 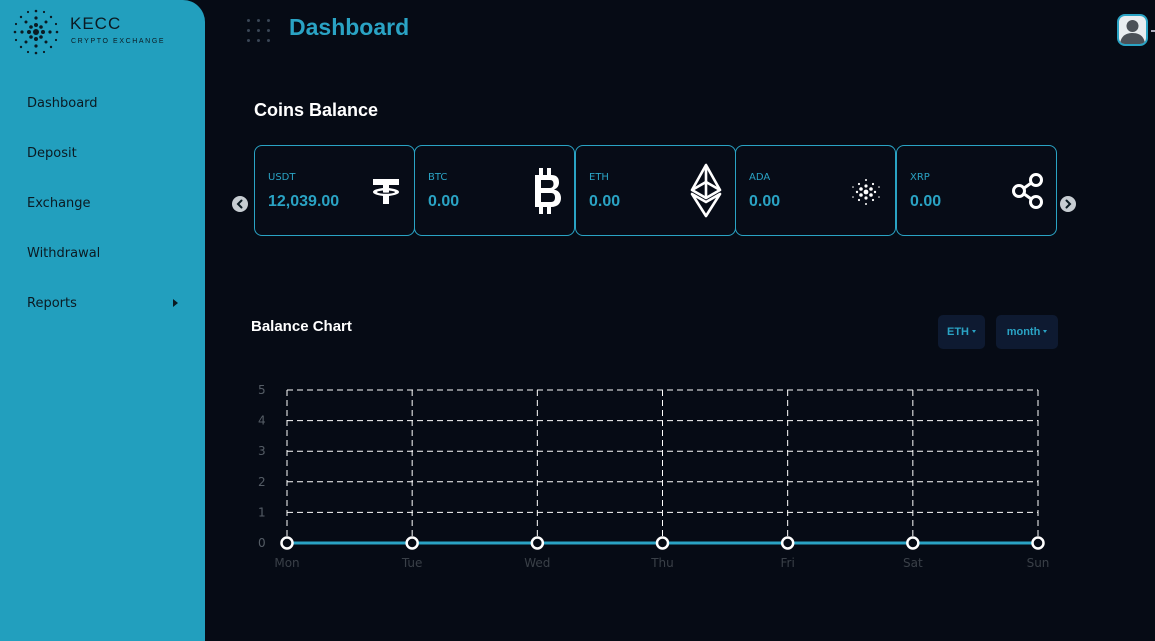 What do you see at coordinates (537, 563) in the screenshot?
I see `x-tick-label: Wed` at bounding box center [537, 563].